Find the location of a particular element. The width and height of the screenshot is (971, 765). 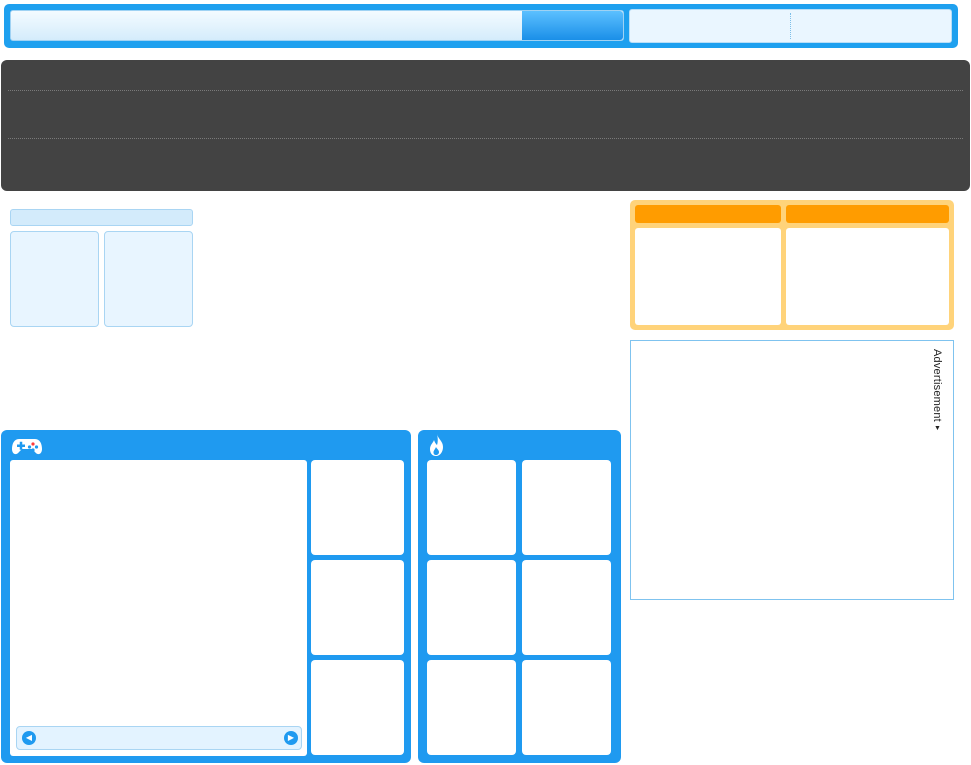

featured-orange-box is located at coordinates (792, 265).